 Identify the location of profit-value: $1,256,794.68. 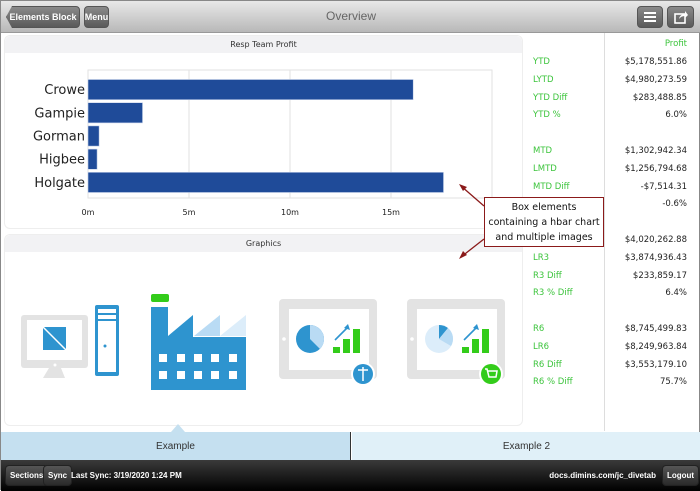
(655, 168).